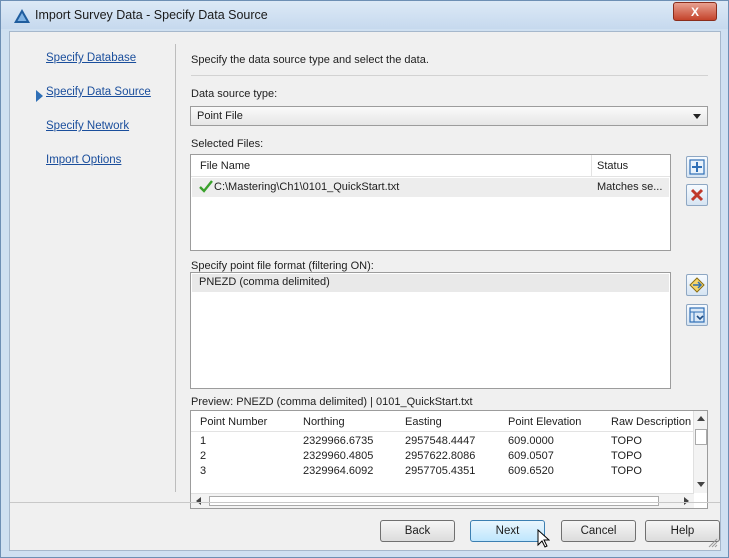 This screenshot has width=729, height=558. Describe the element at coordinates (324, 422) in the screenshot. I see `column-header-northing: Northing` at that location.